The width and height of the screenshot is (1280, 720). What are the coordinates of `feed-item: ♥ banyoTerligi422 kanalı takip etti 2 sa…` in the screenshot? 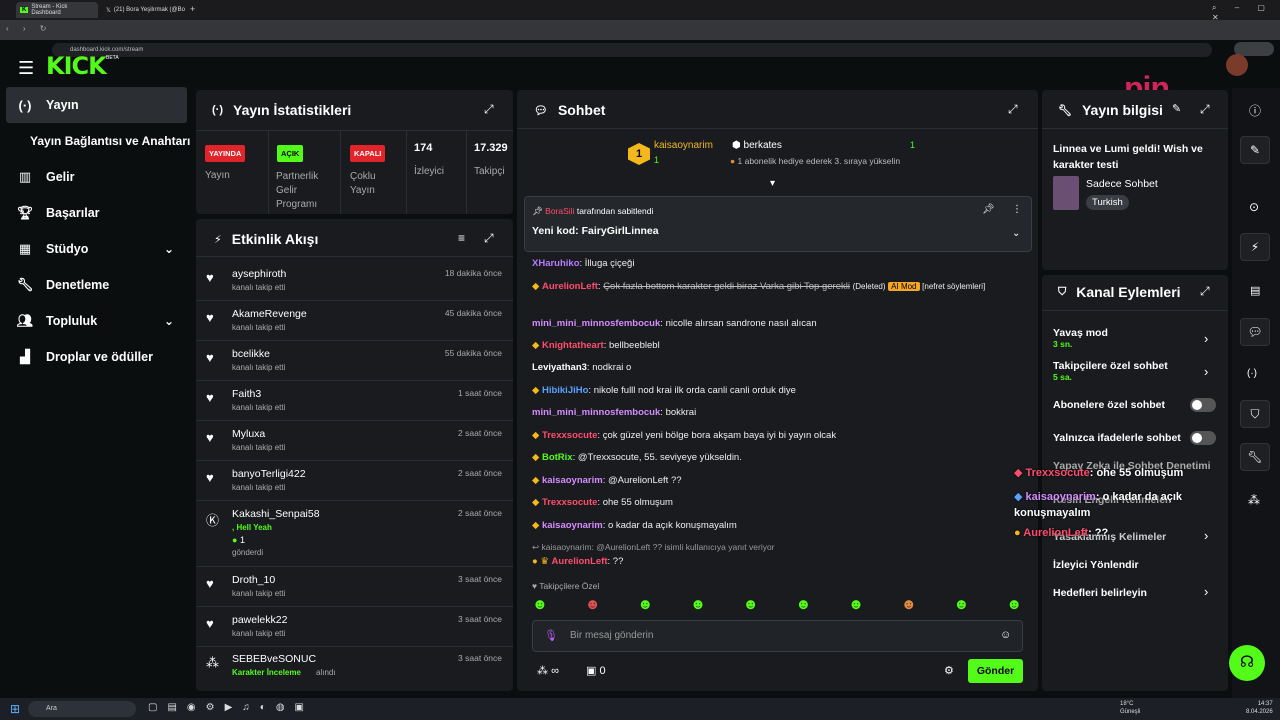 It's located at (356, 488).